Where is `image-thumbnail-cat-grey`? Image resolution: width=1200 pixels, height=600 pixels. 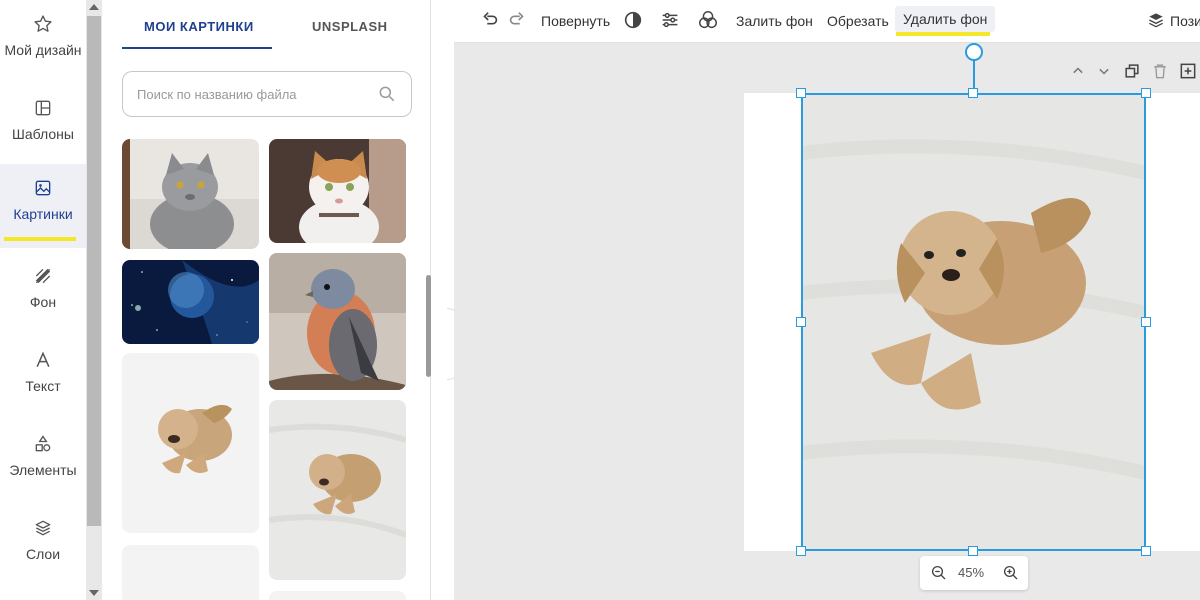
image-thumbnail-cat-grey is located at coordinates (190, 194).